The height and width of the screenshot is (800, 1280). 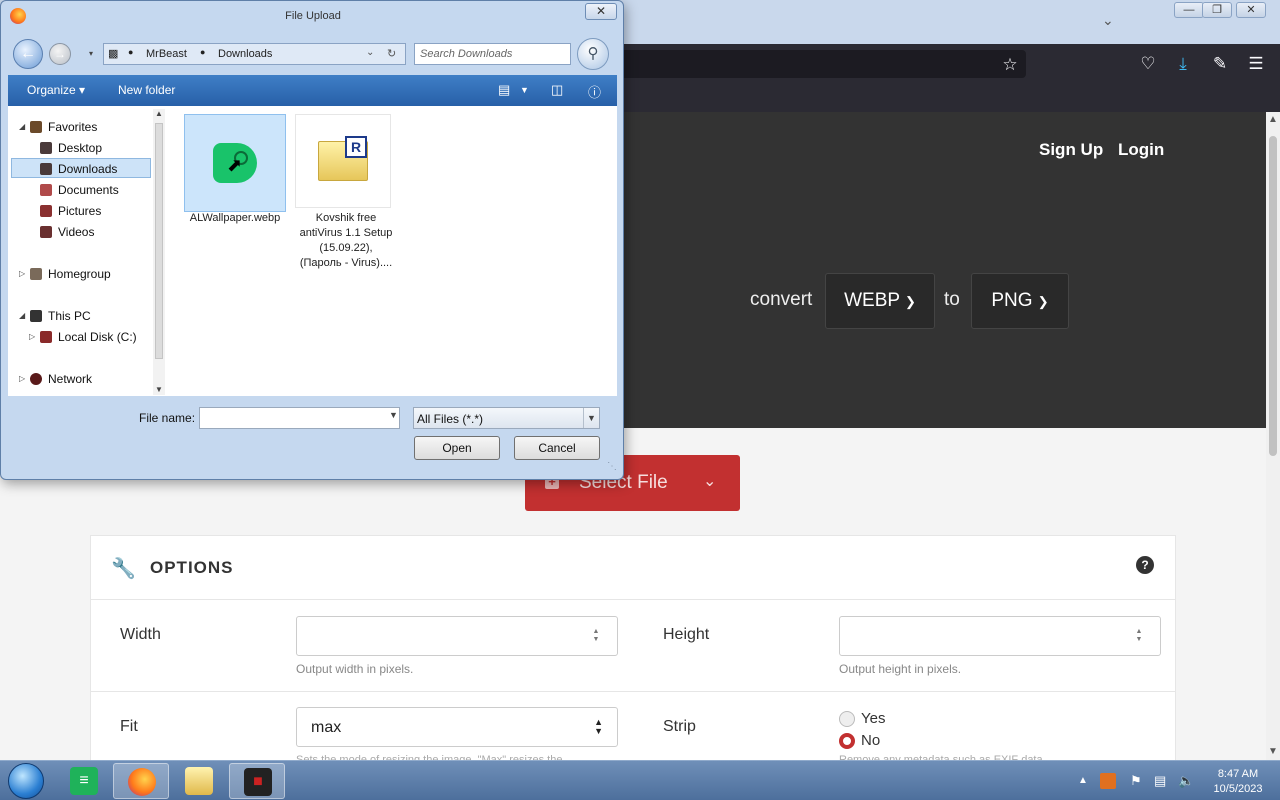 What do you see at coordinates (370, 52) in the screenshot?
I see `address-dropdown-icon: ⌄` at bounding box center [370, 52].